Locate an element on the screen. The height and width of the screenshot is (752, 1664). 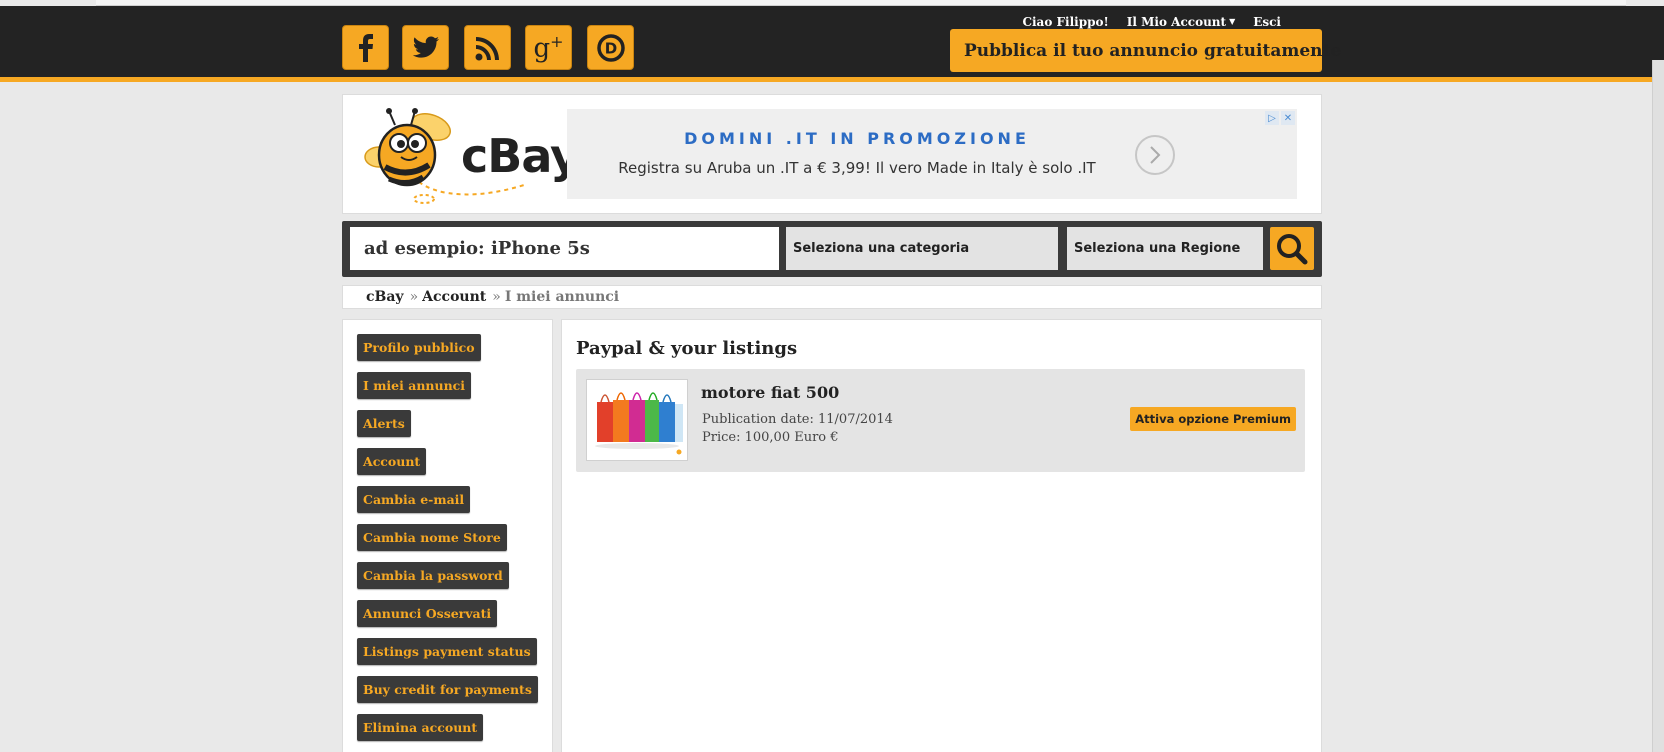
ad-title: DOMINI .IT IN PROMOZIONE is located at coordinates (857, 138).